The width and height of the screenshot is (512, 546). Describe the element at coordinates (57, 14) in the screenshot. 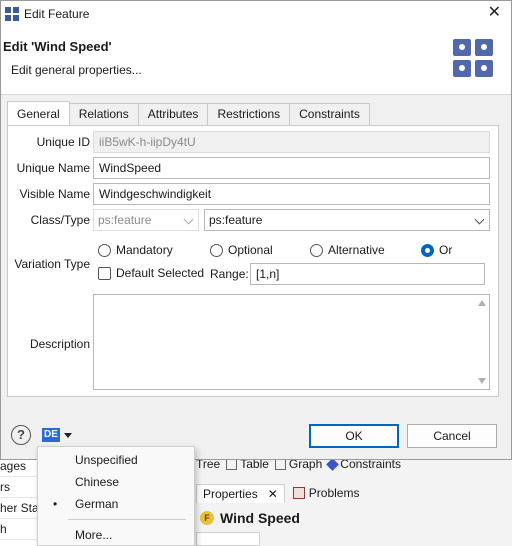

I see `window-title: Edit Feature` at that location.